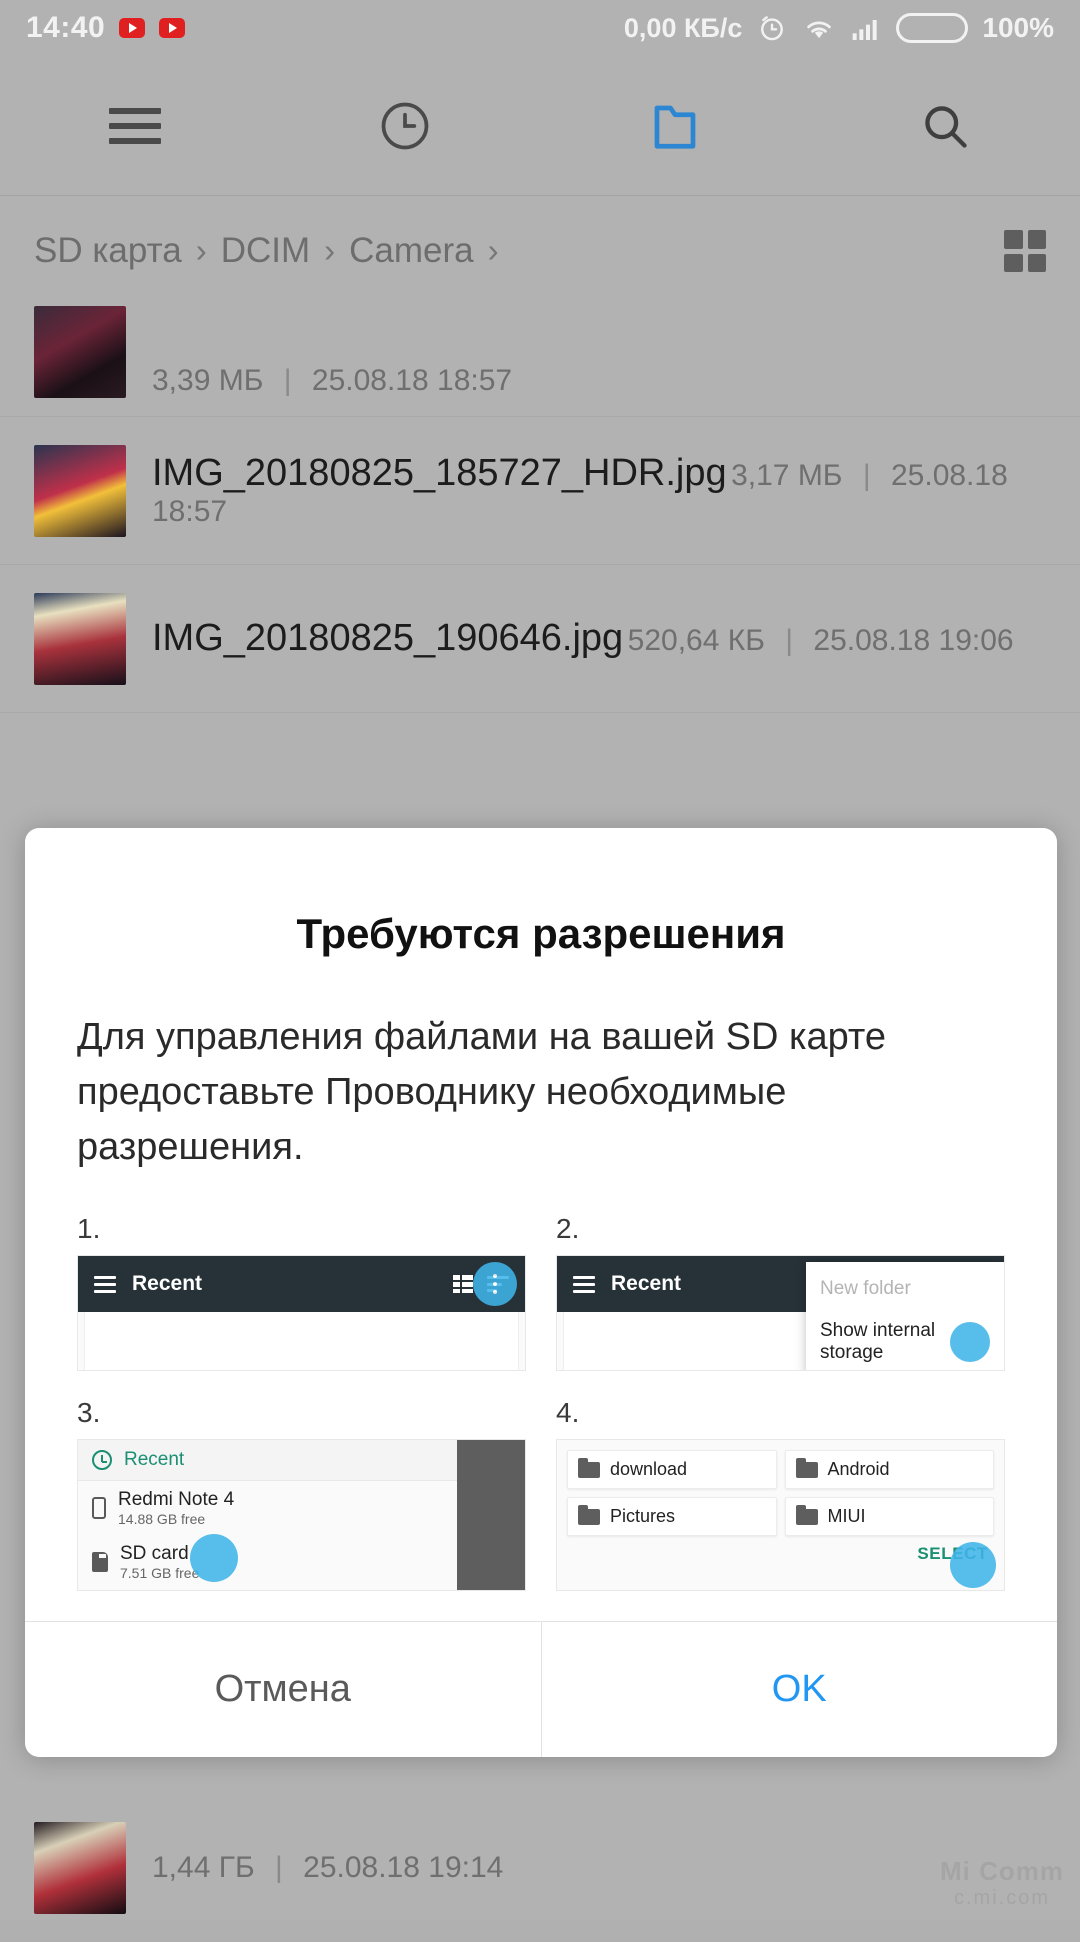 This screenshot has height=1942, width=1080. Describe the element at coordinates (267, 1508) in the screenshot. I see `drawer-item-internal: Redmi Note 4 14.88 GB free` at that location.